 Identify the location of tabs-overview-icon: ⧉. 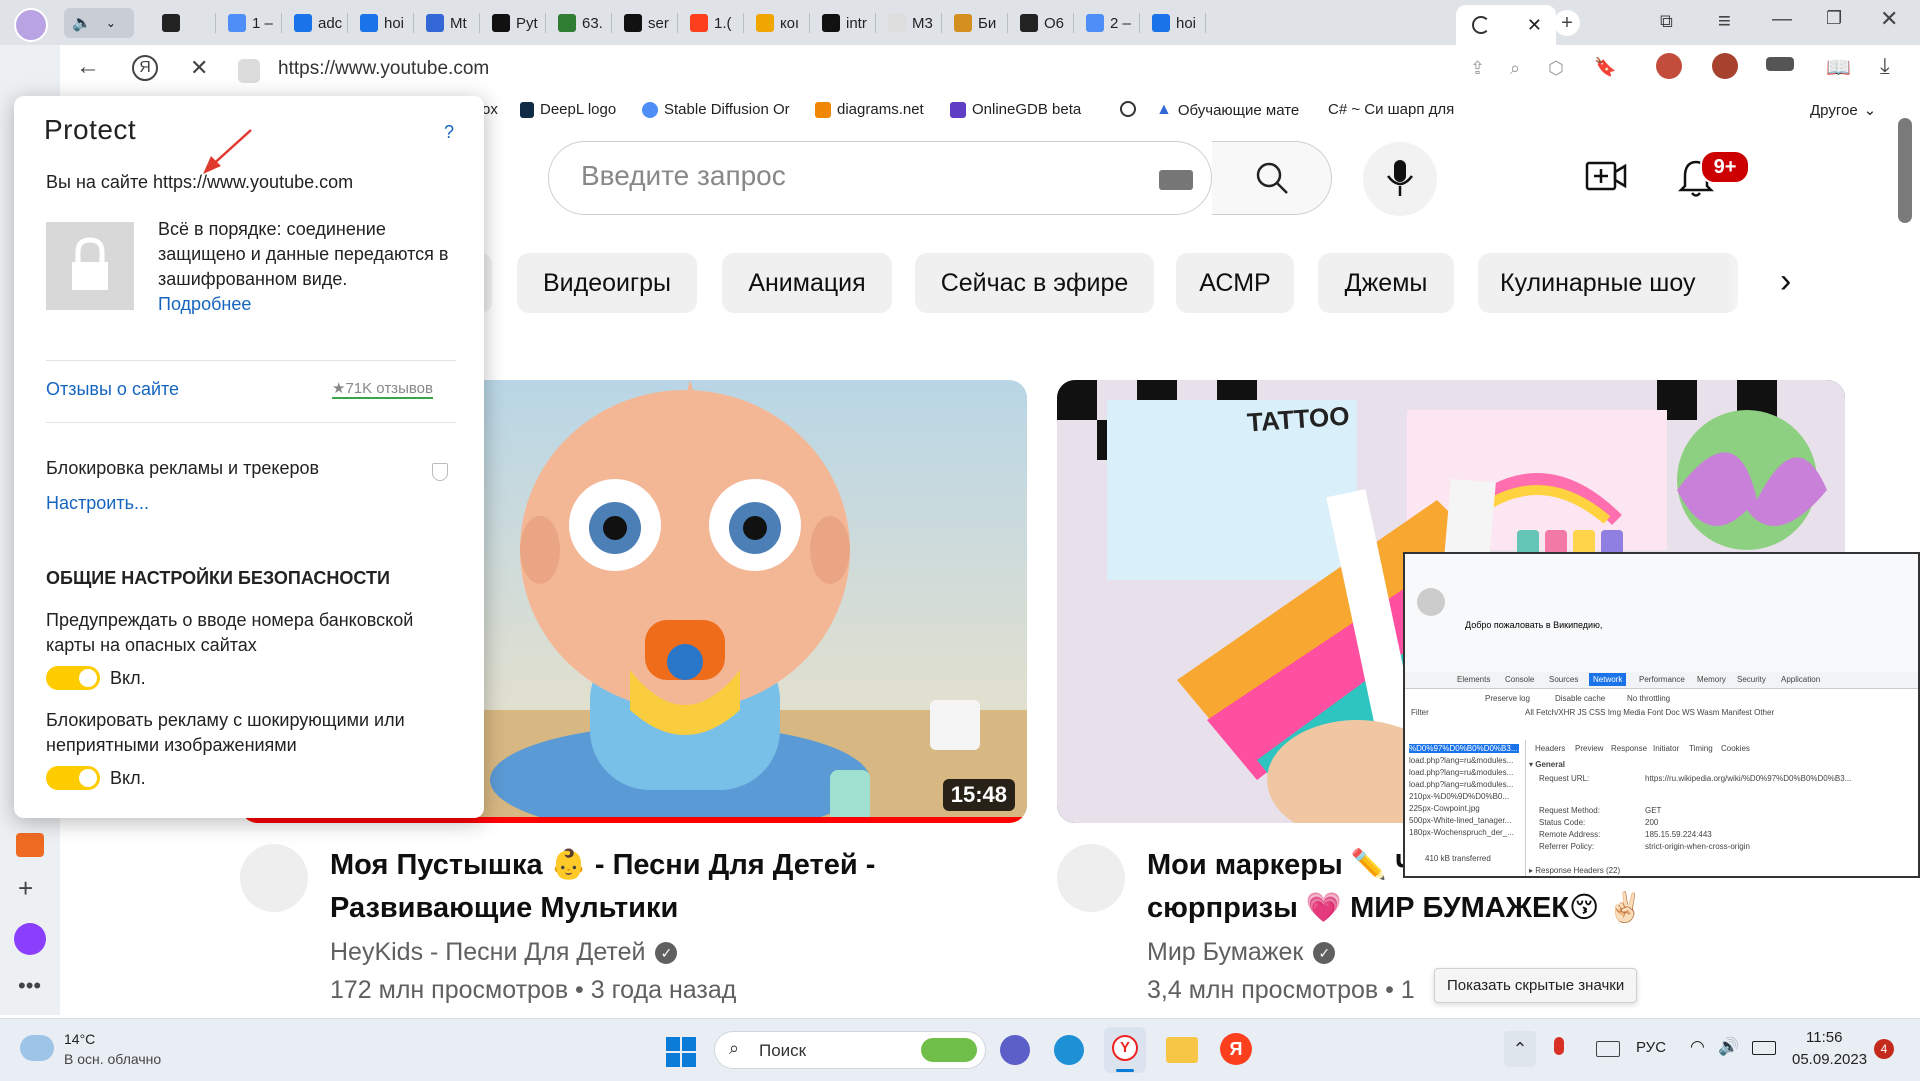
(1666, 21).